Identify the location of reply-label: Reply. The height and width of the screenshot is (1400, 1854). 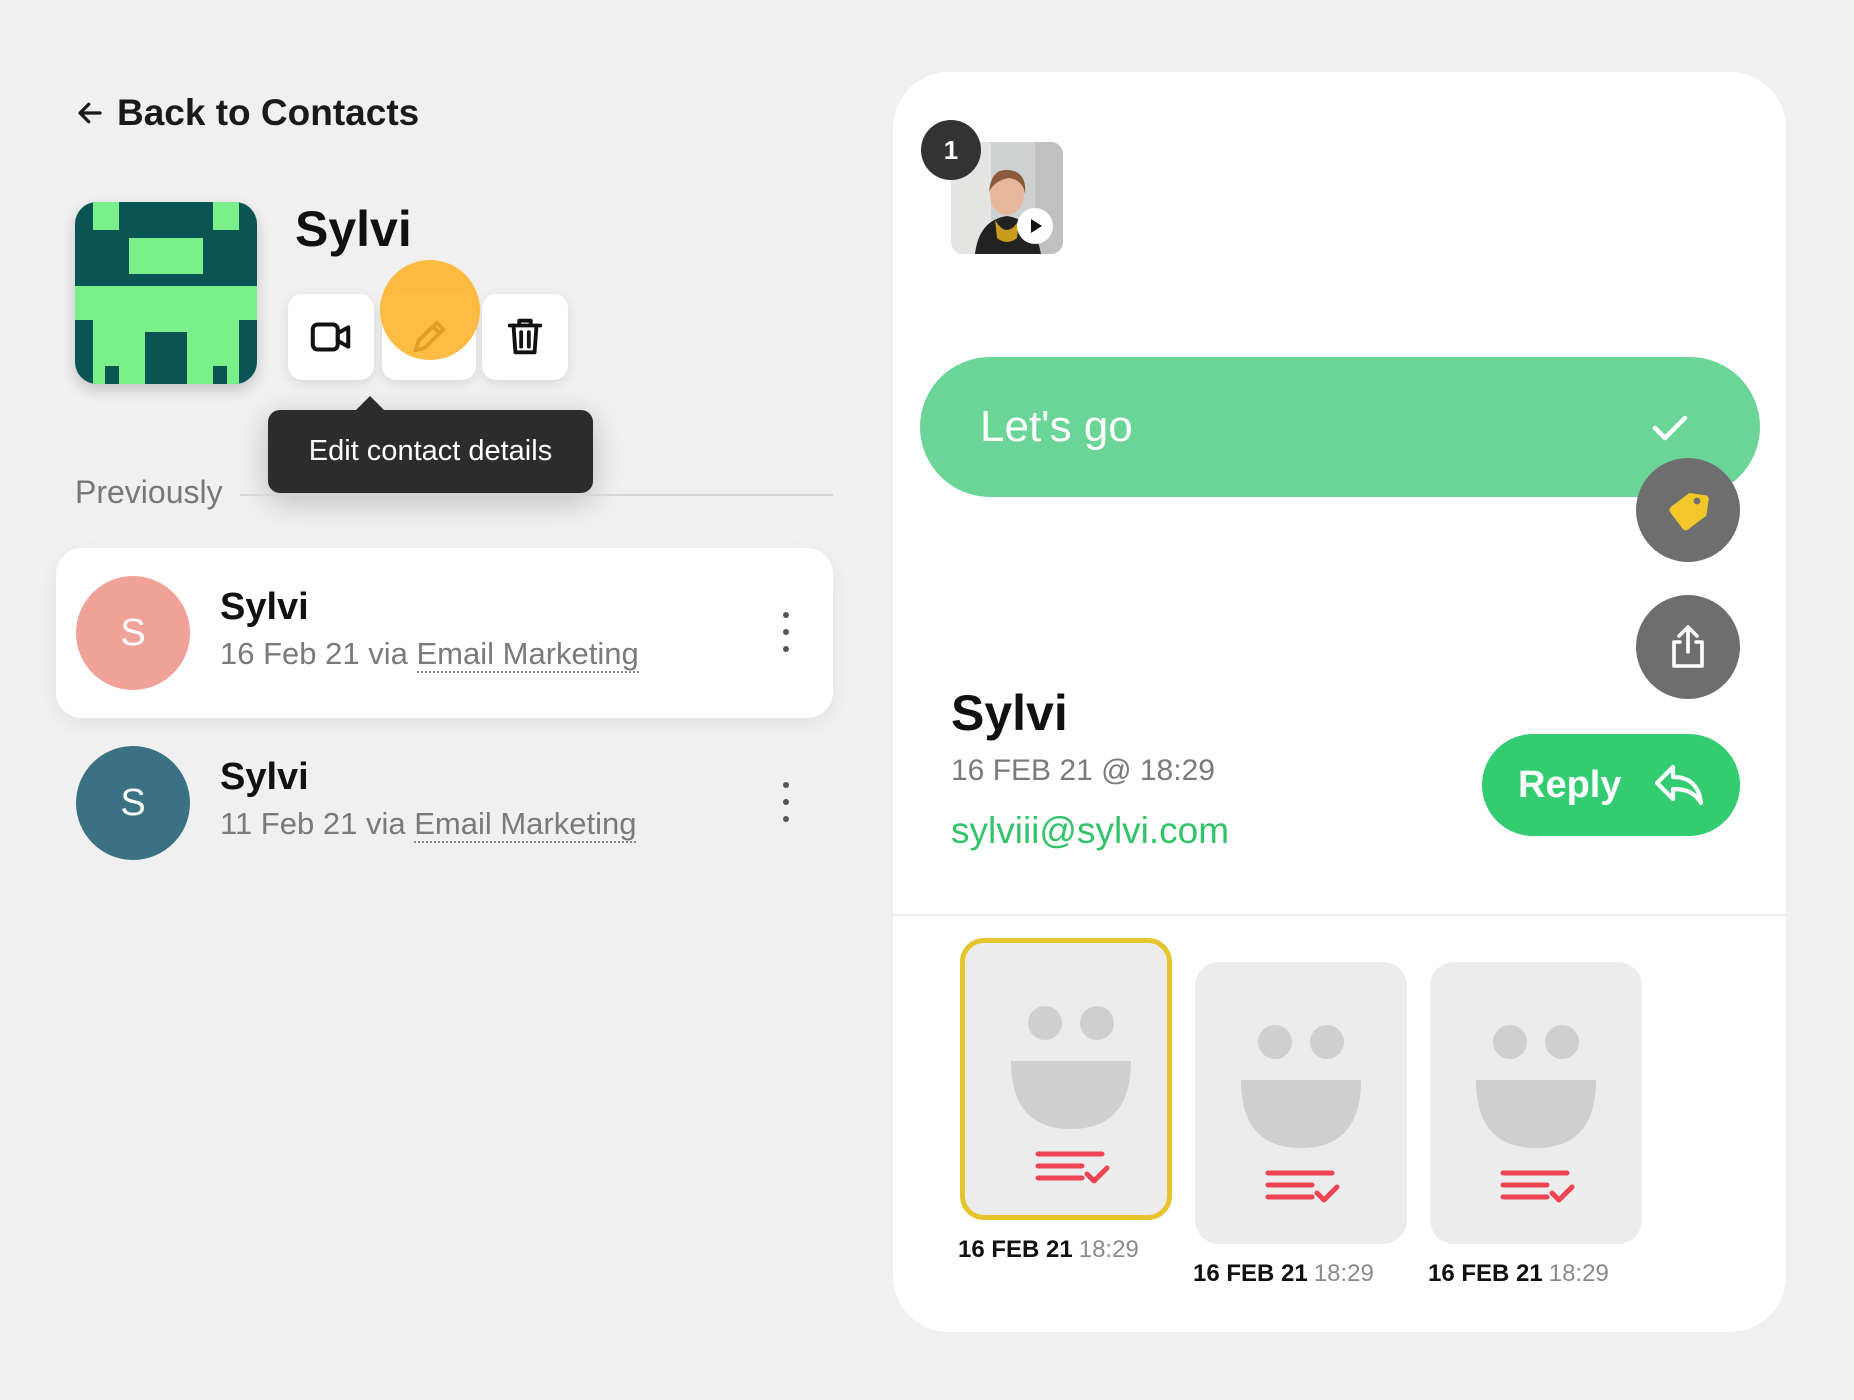
(1570, 784).